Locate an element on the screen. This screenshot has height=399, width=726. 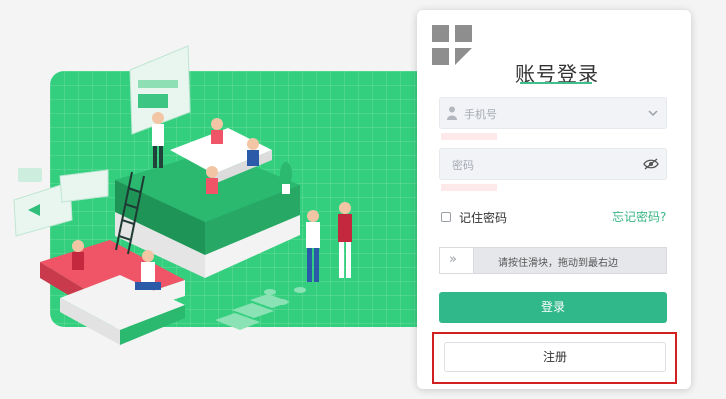
password-placeholder: 密码 is located at coordinates (463, 165).